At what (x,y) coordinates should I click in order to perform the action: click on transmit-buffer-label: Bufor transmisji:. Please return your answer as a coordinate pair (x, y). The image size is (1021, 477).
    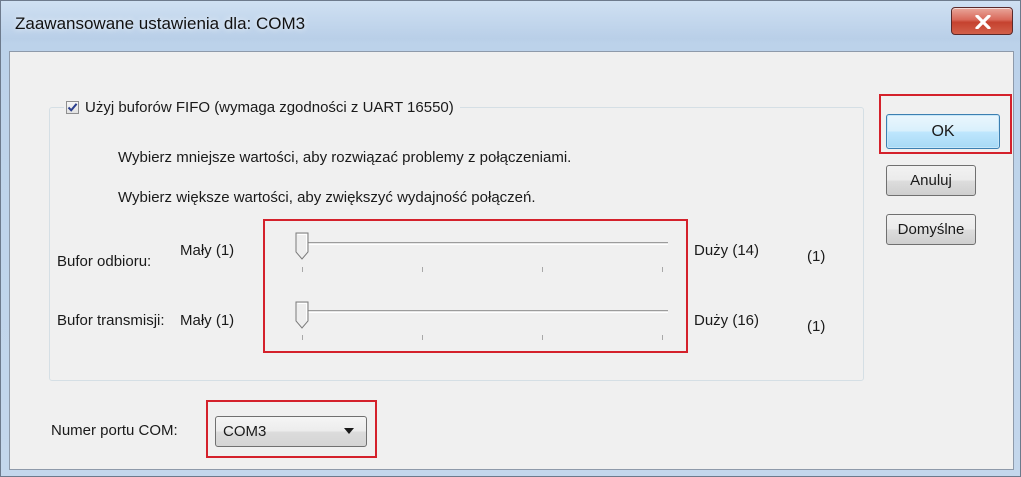
    Looking at the image, I should click on (111, 320).